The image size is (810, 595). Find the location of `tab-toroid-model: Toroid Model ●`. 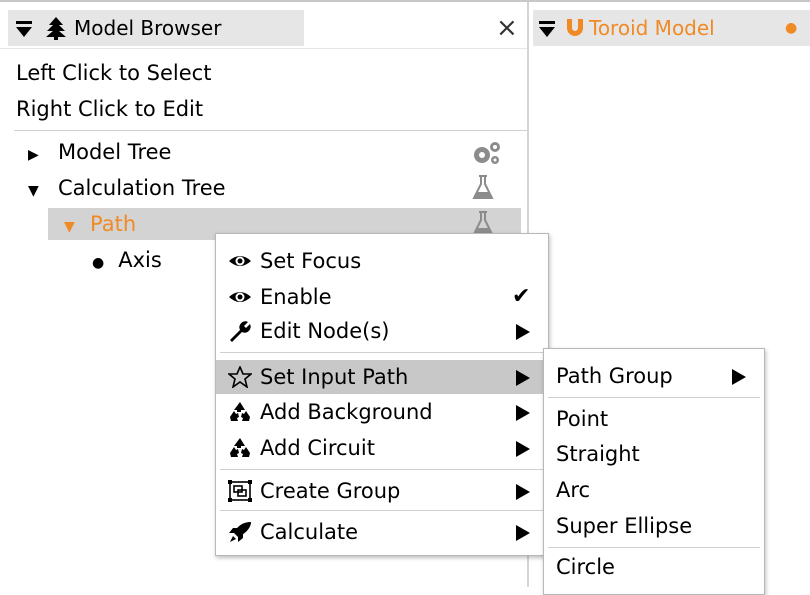

tab-toroid-model: Toroid Model ● is located at coordinates (671, 28).